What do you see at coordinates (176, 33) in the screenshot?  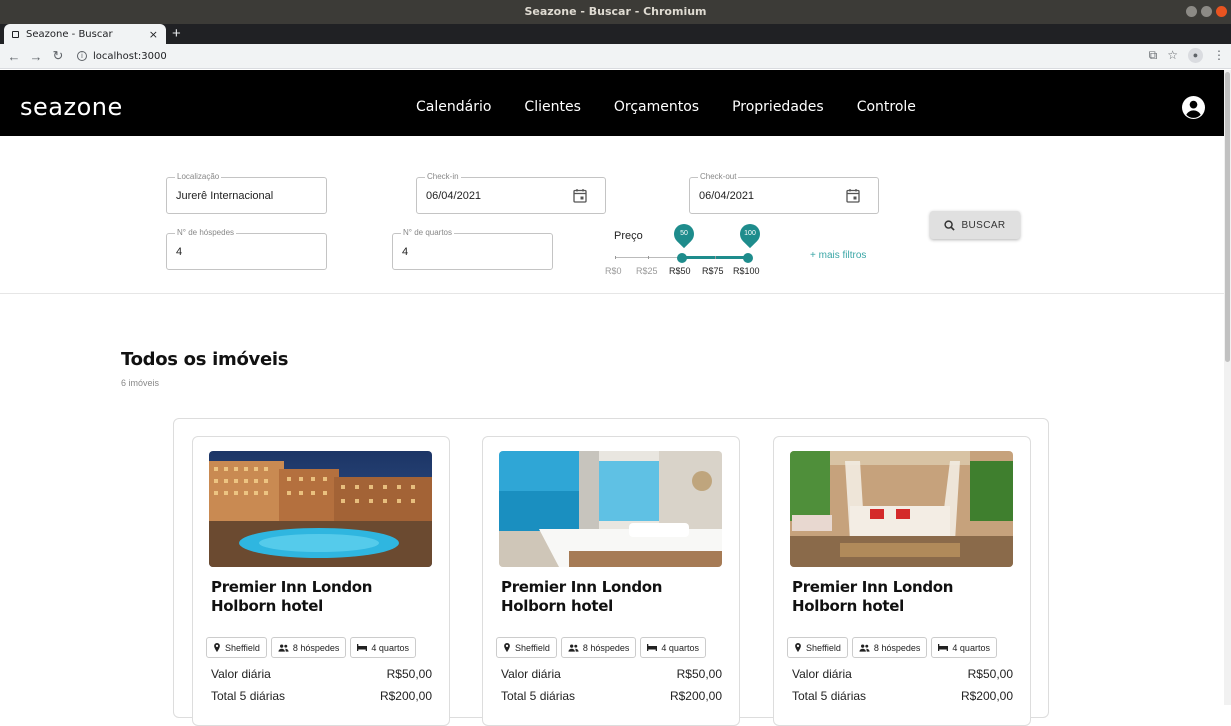 I see `new-tab-button: +` at bounding box center [176, 33].